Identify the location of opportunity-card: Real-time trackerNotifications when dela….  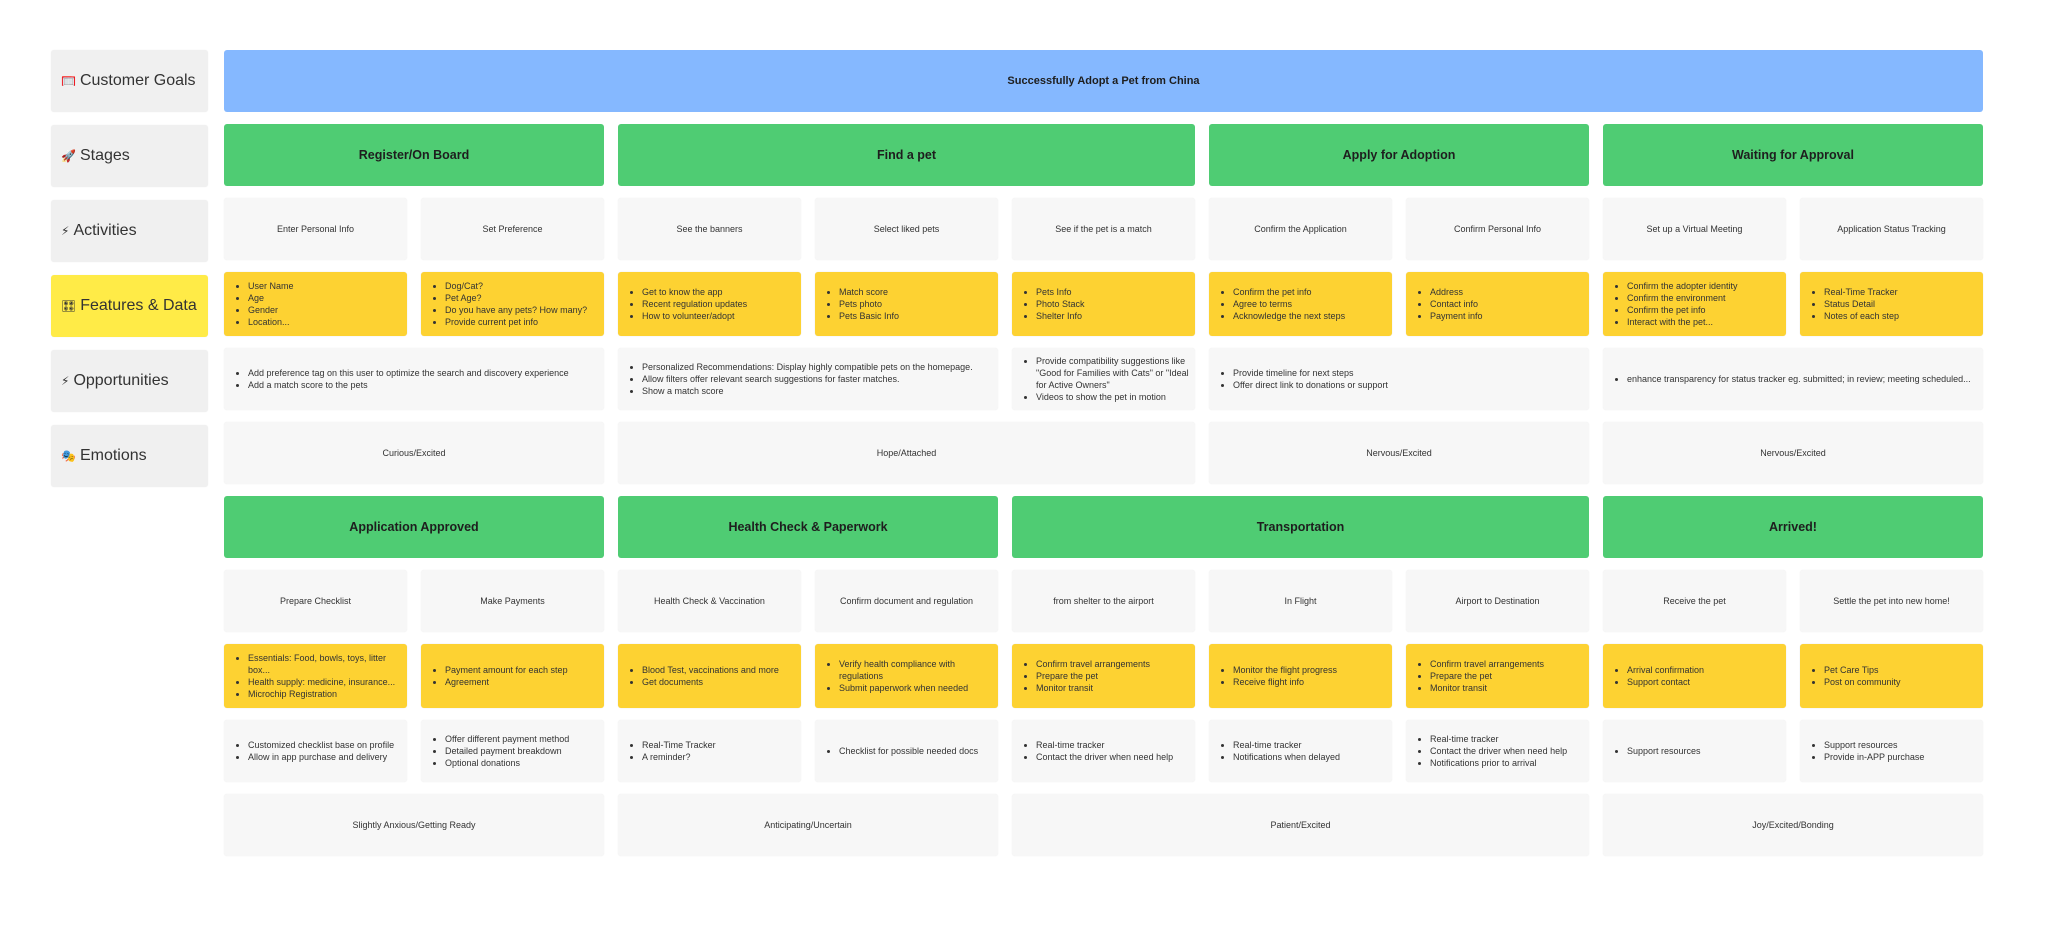
(1300, 751).